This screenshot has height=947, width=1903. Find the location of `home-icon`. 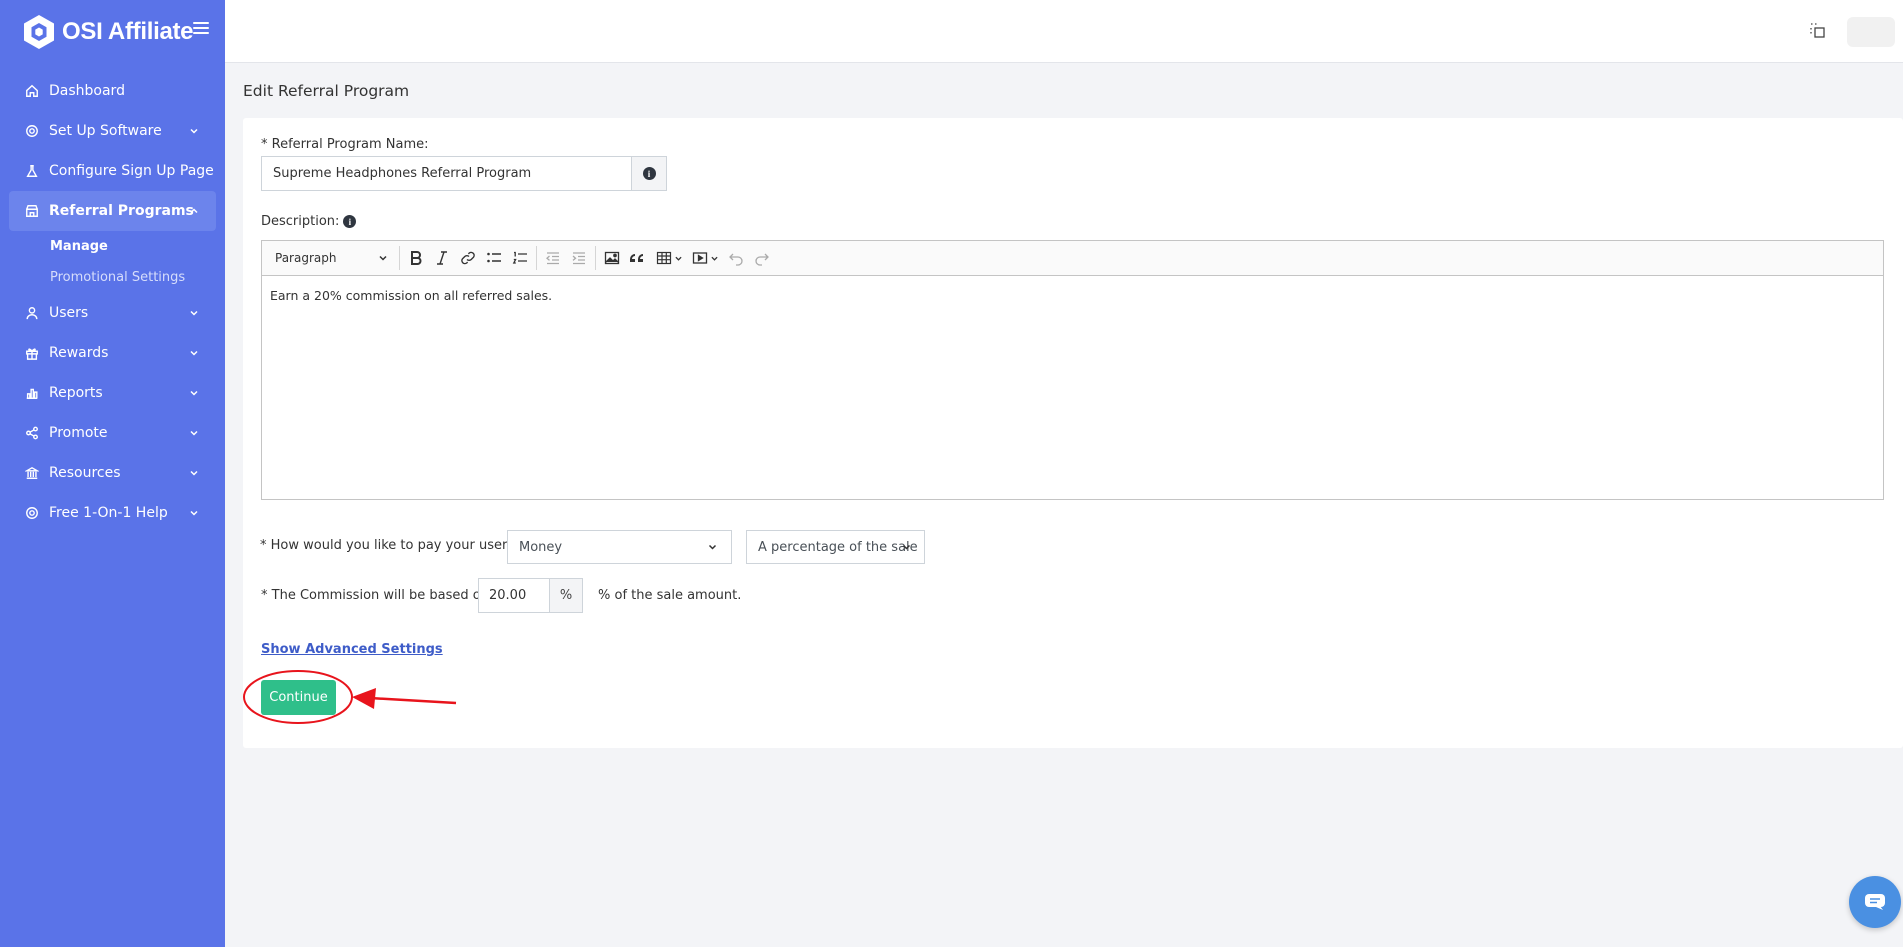

home-icon is located at coordinates (32, 90).